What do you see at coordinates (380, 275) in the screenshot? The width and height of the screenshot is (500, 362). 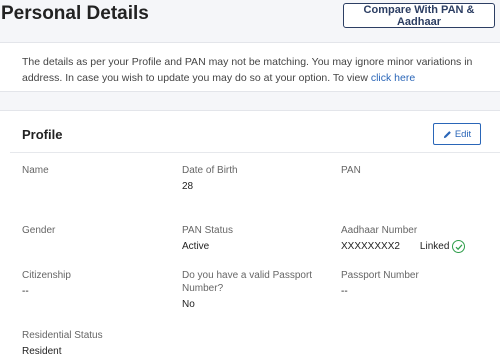 I see `passport-number-label: Passport Number` at bounding box center [380, 275].